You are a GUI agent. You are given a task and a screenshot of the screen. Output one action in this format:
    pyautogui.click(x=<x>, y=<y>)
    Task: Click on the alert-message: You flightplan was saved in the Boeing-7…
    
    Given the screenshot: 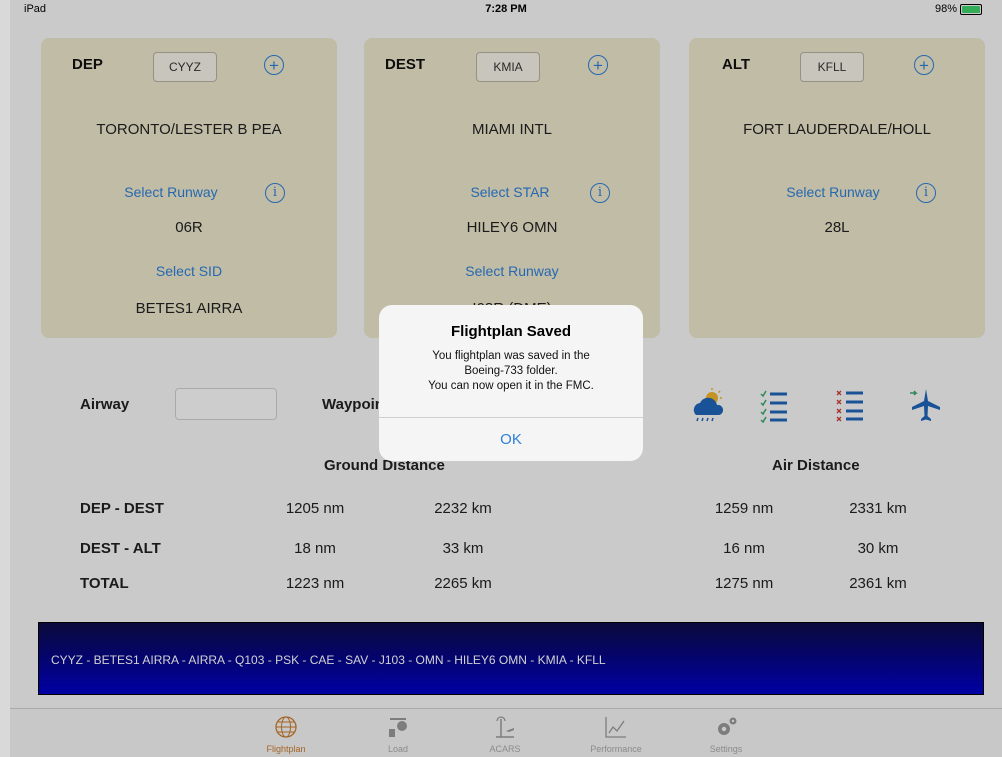 What is the action you would take?
    pyautogui.click(x=511, y=371)
    